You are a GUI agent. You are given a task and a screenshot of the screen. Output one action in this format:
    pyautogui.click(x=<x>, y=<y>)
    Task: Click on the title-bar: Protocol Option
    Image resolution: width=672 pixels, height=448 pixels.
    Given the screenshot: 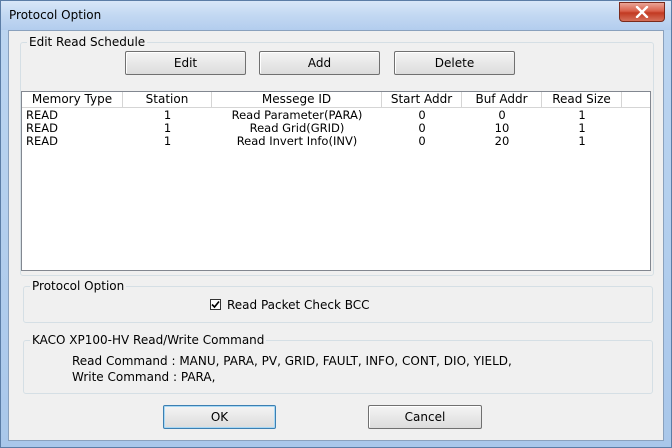 What is the action you would take?
    pyautogui.click(x=336, y=15)
    